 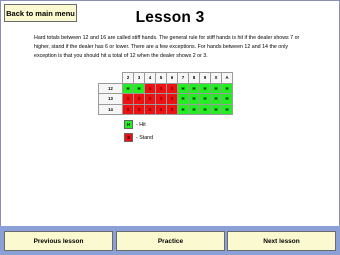 What do you see at coordinates (170, 241) in the screenshot?
I see `practice-button: Practice` at bounding box center [170, 241].